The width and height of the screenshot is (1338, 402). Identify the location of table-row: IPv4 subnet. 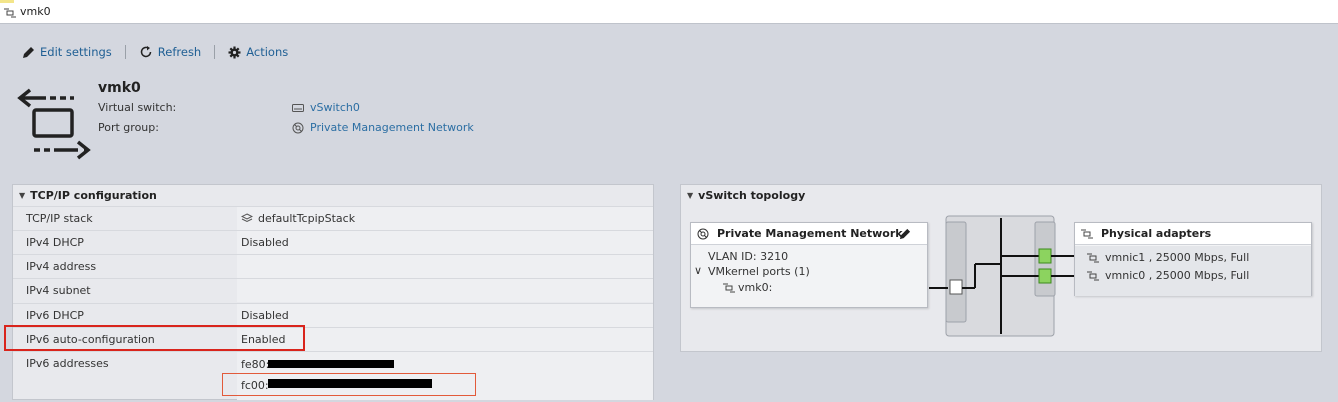
(333, 290).